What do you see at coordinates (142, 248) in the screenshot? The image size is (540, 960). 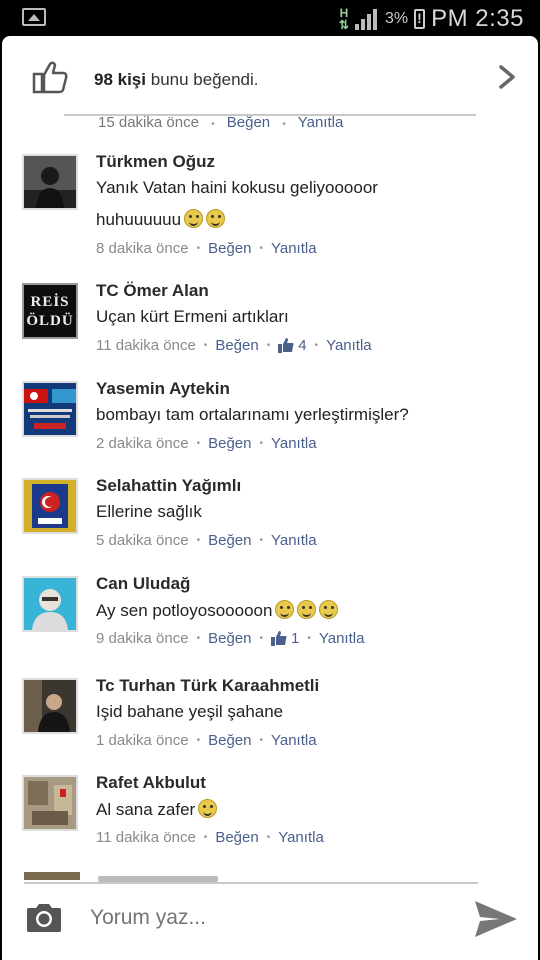 I see `comment-time: 8 dakika önce` at bounding box center [142, 248].